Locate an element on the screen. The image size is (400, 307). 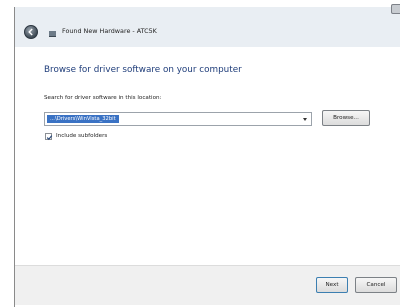
back-arrow-icon is located at coordinates (30, 32).